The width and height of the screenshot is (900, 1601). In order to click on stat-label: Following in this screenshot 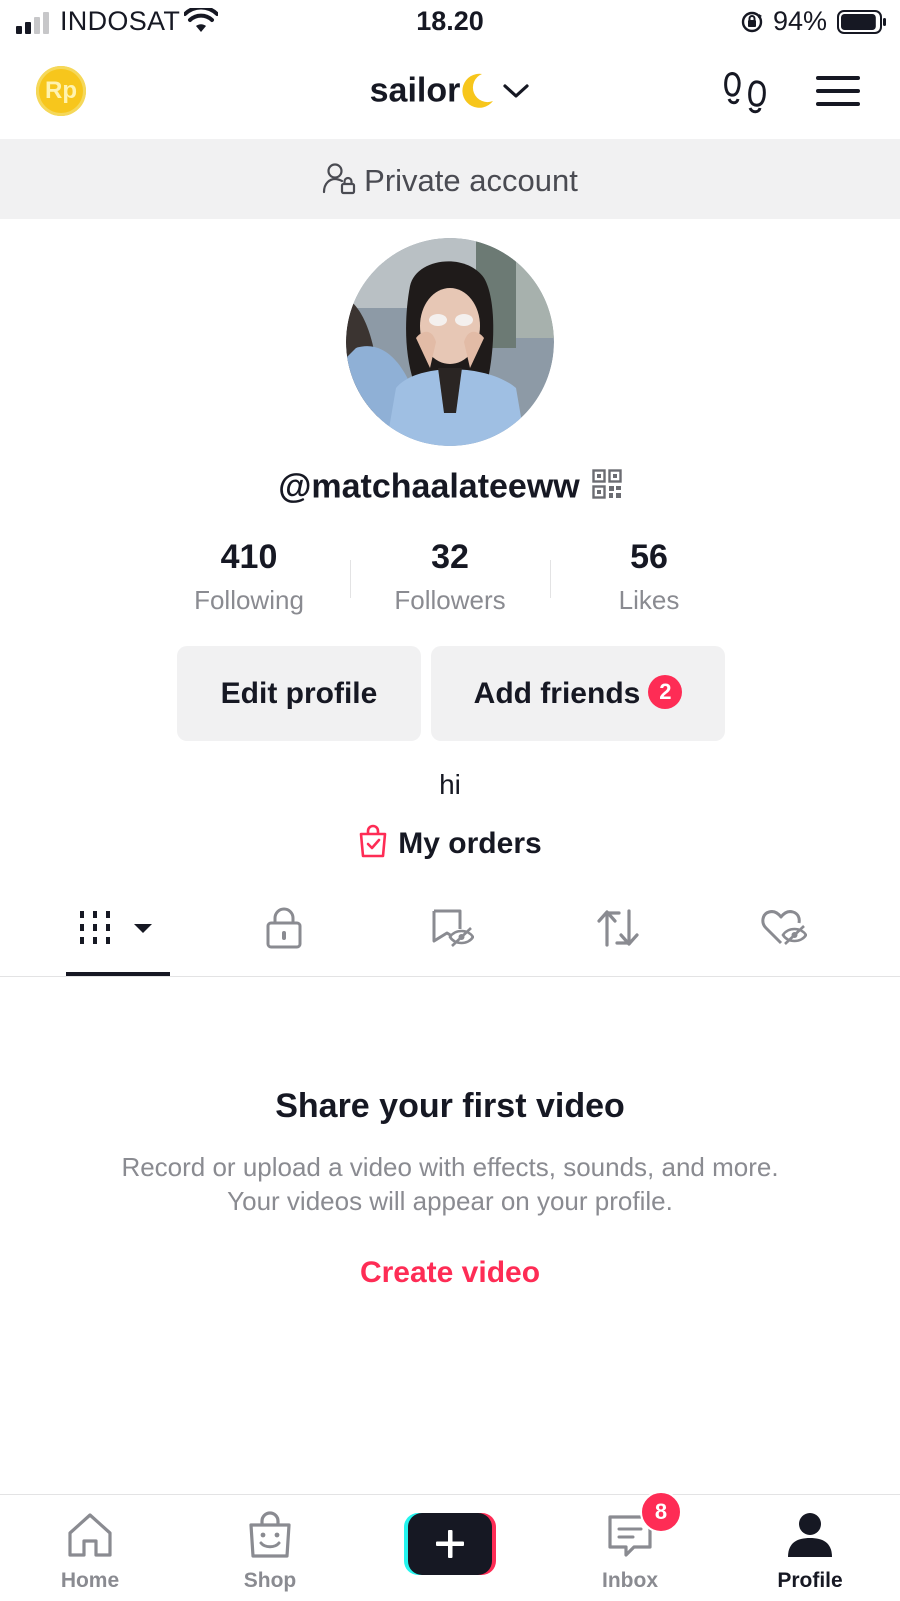, I will do `click(249, 600)`.